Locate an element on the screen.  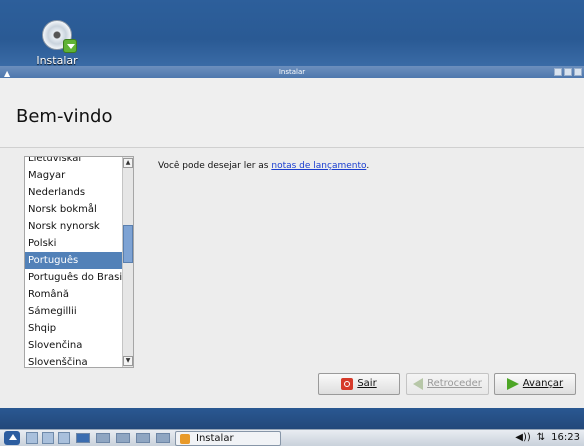
language-list-item: Norsk nynorsk is located at coordinates (74, 226).